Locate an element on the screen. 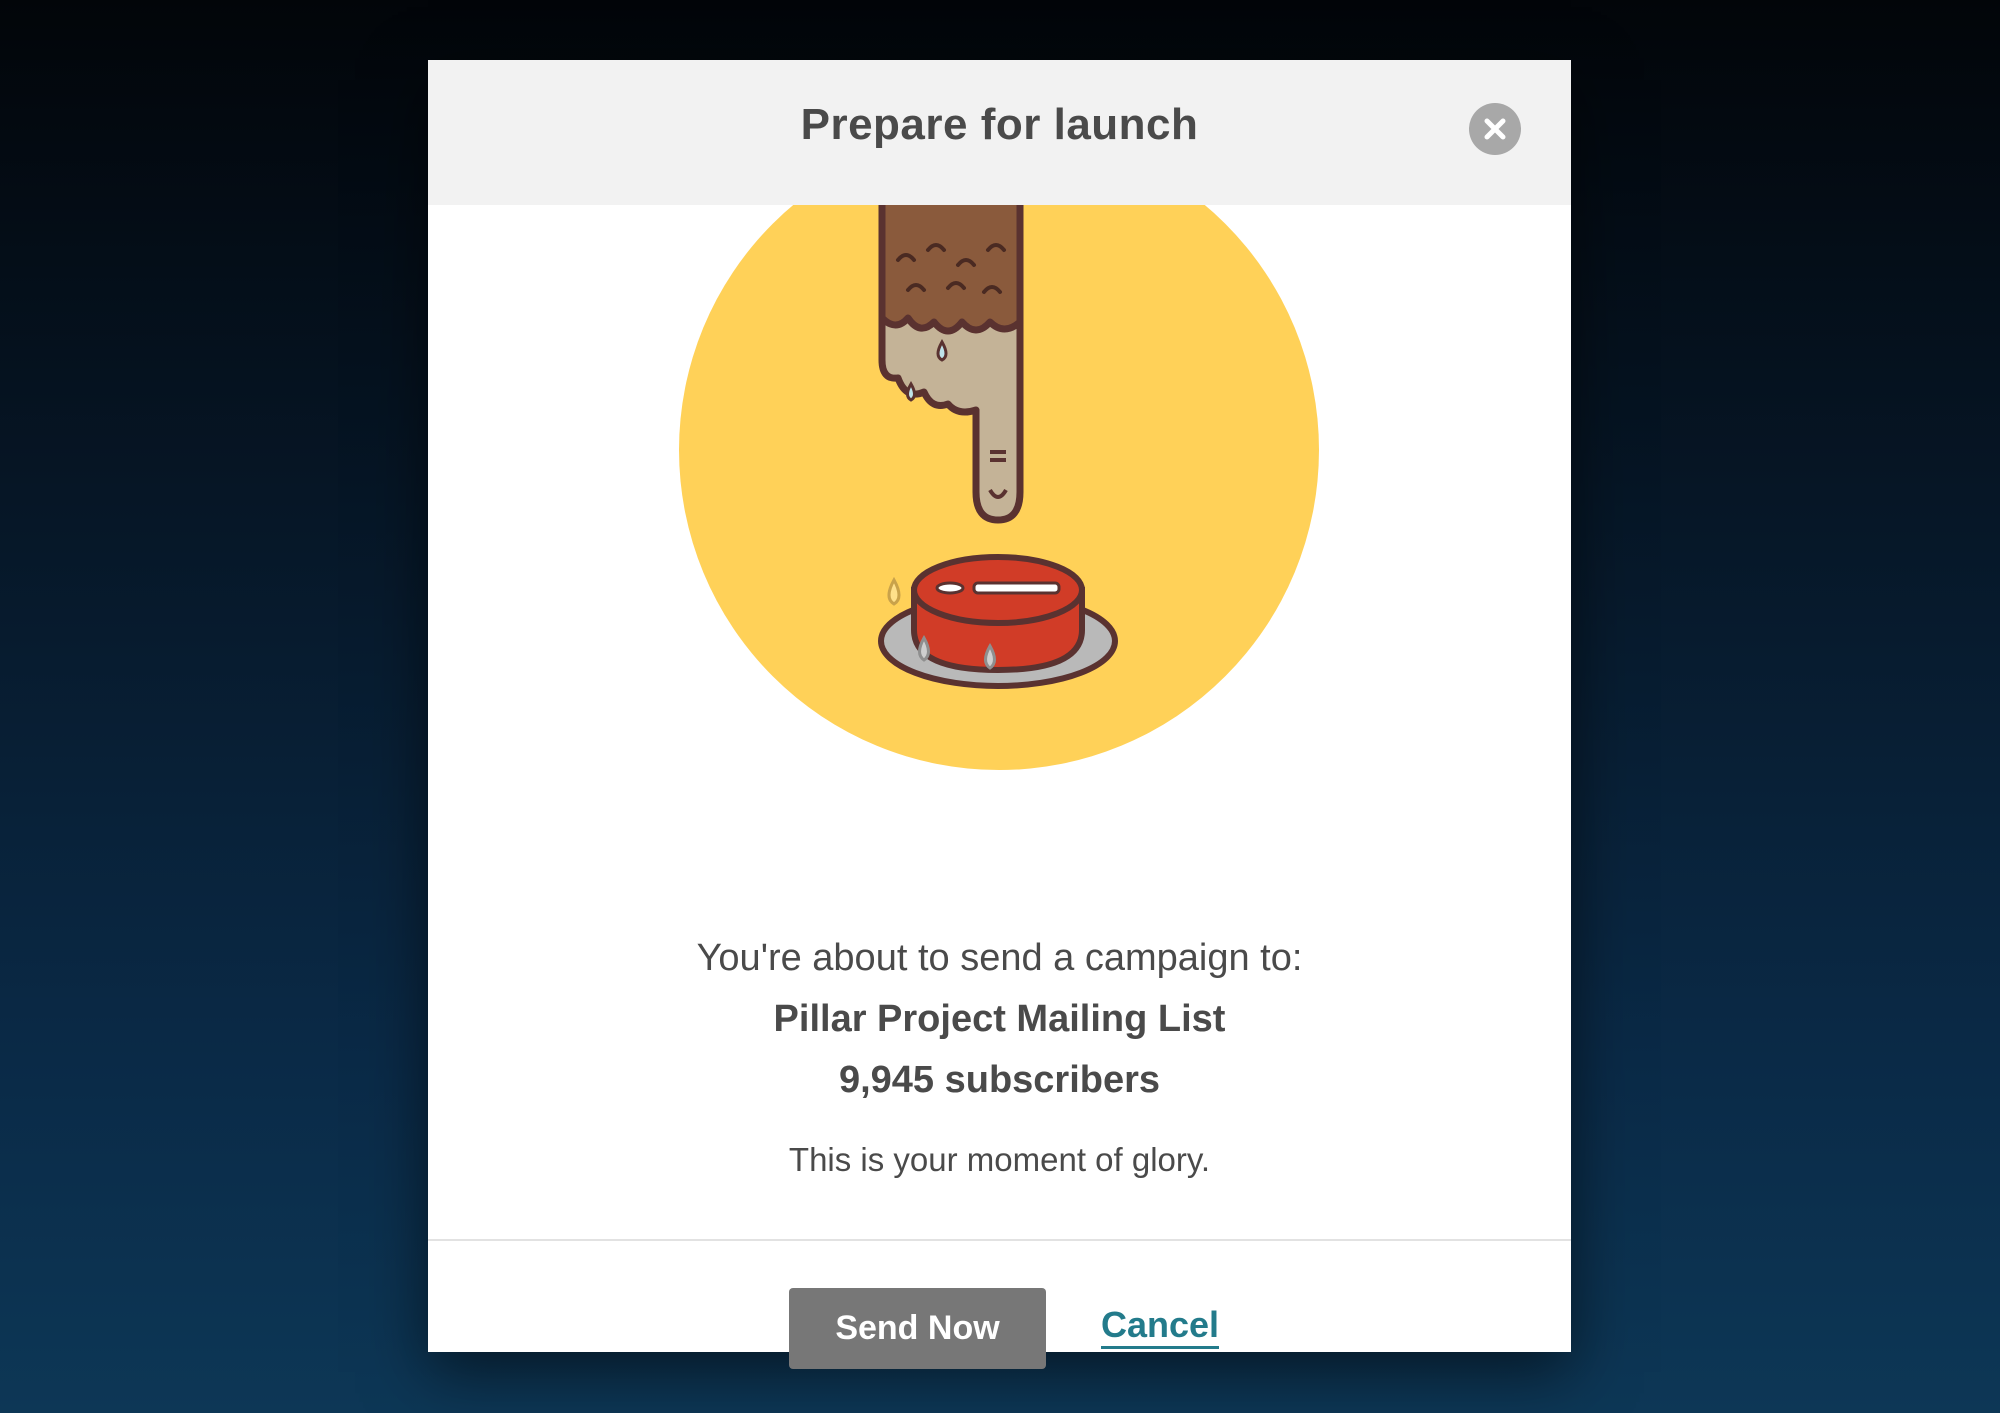  modal-title: Prepare for launch is located at coordinates (999, 124).